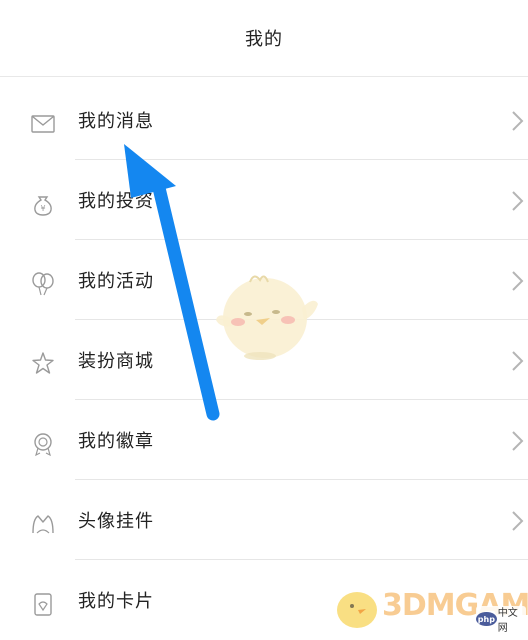  I want to click on page-title: 我的, so click(264, 39).